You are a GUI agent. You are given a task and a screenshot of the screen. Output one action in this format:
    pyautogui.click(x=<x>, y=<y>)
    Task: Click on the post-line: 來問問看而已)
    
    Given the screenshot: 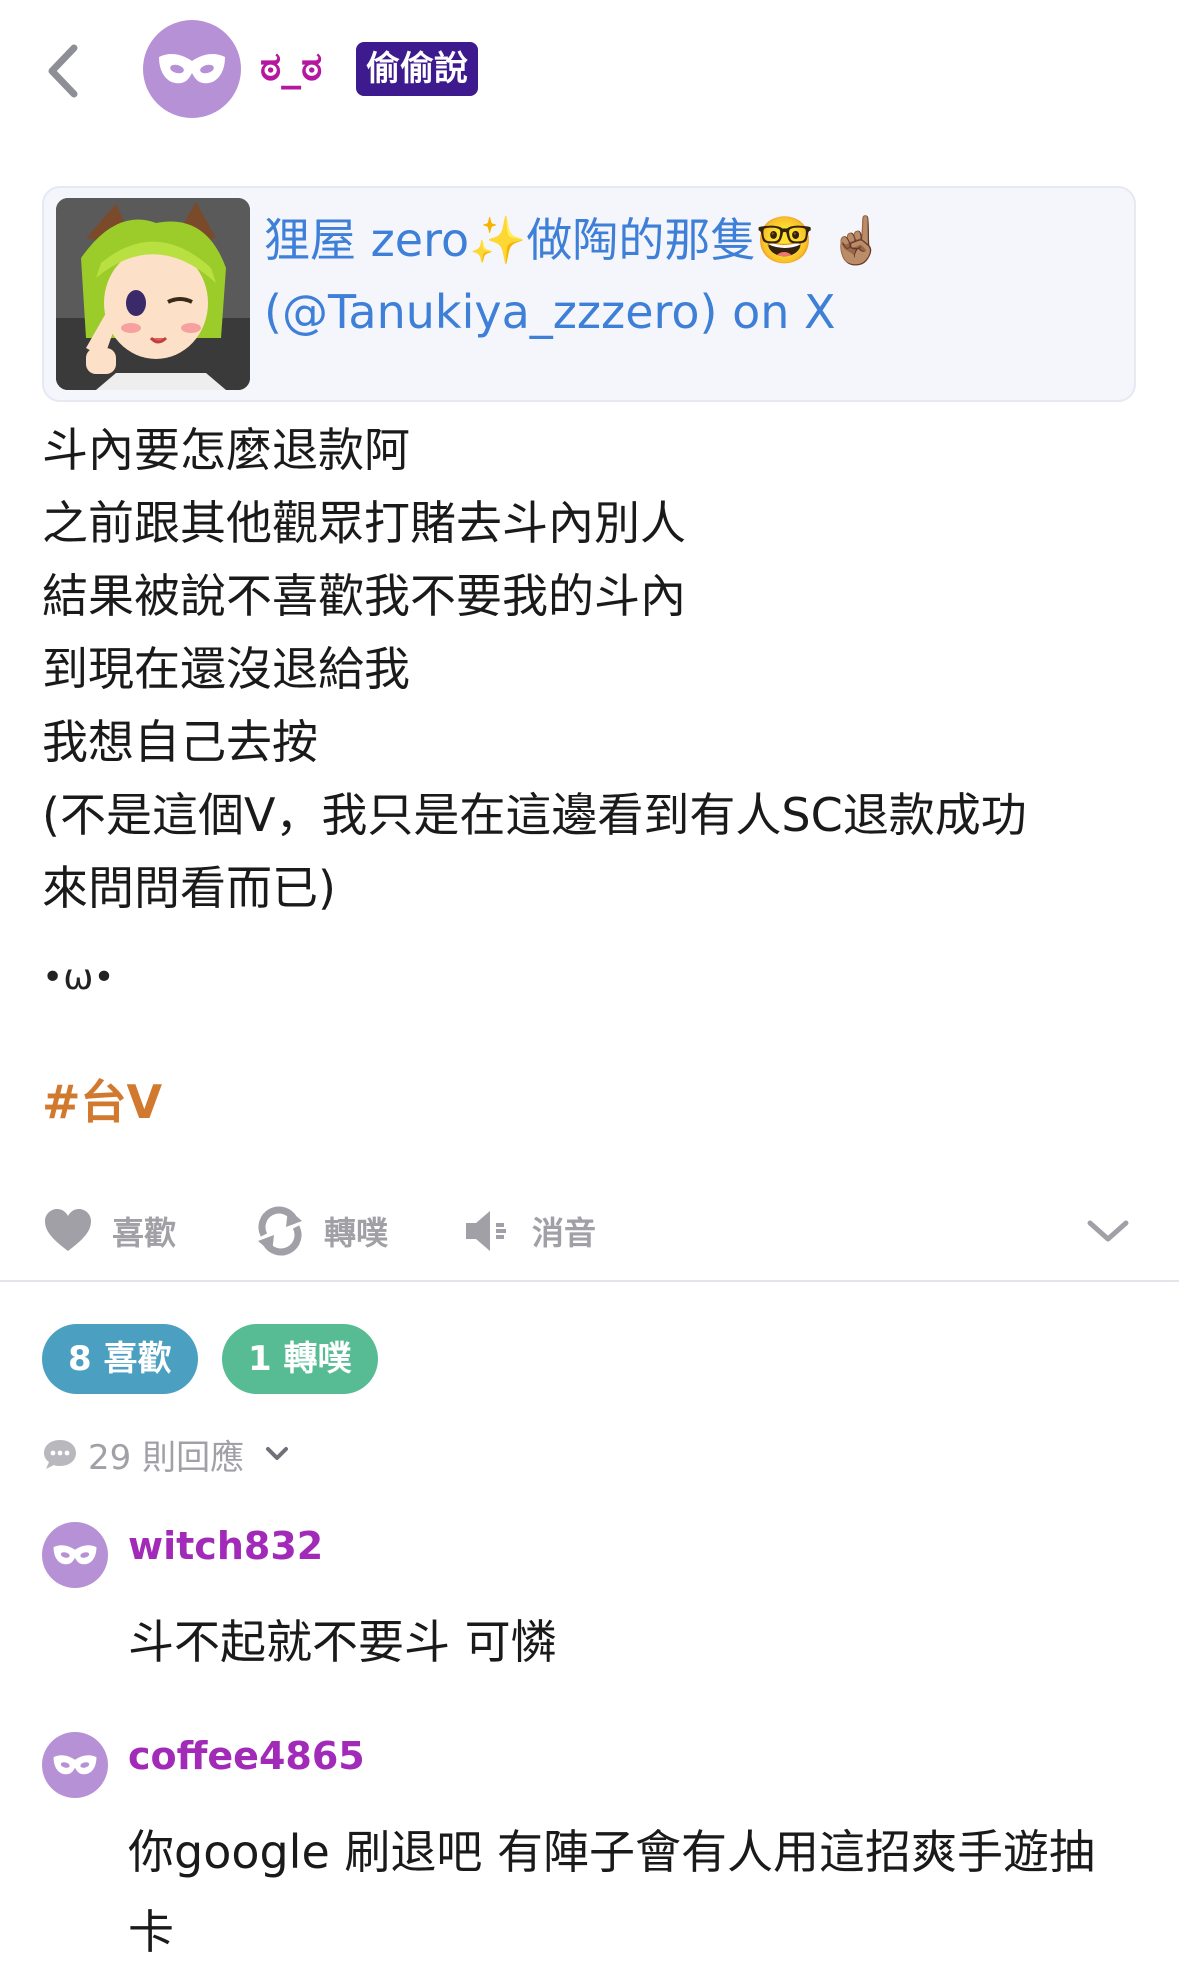 What is the action you would take?
    pyautogui.click(x=189, y=888)
    